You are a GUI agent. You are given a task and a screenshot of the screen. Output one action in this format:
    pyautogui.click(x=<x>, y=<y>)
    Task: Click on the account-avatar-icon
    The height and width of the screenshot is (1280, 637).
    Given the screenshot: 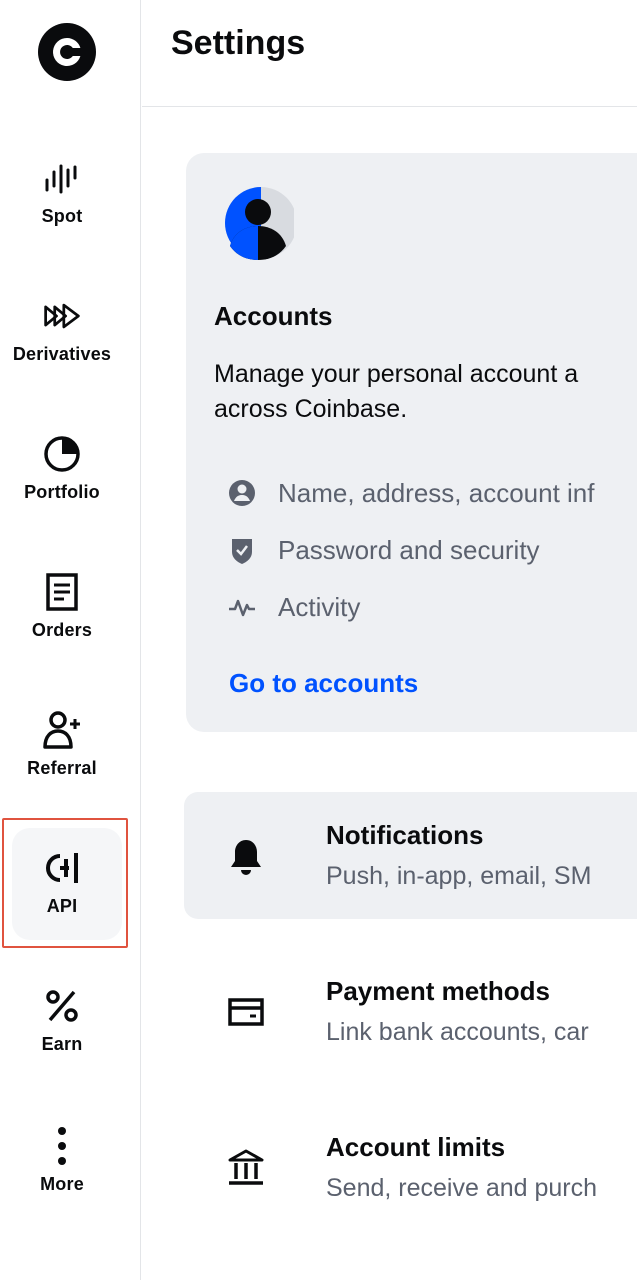 What is the action you would take?
    pyautogui.click(x=259, y=223)
    